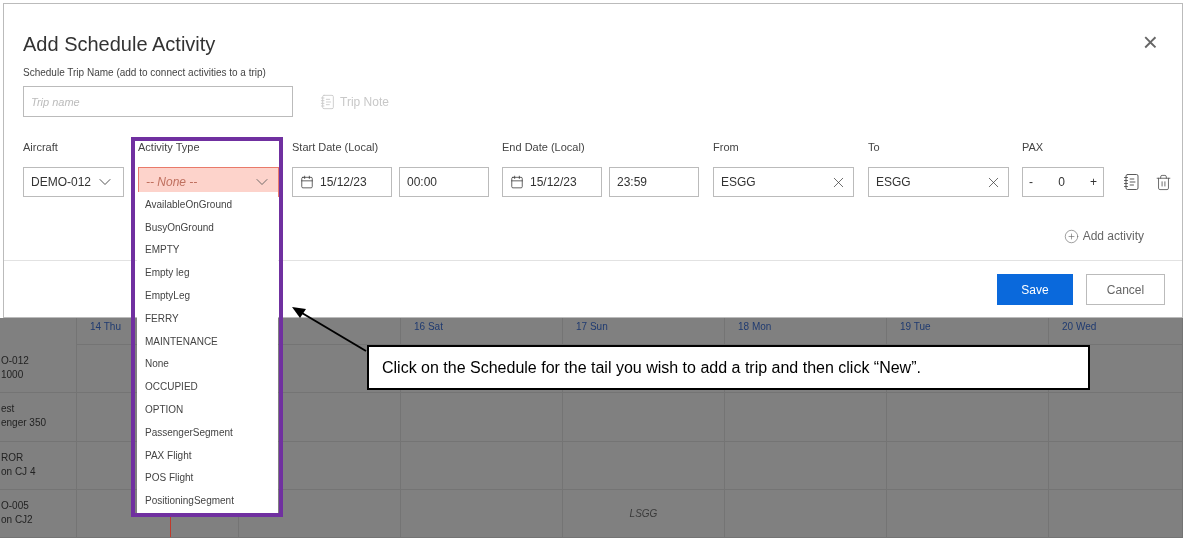 The width and height of the screenshot is (1186, 541). What do you see at coordinates (643, 513) in the screenshot?
I see `event-label: LSGG` at bounding box center [643, 513].